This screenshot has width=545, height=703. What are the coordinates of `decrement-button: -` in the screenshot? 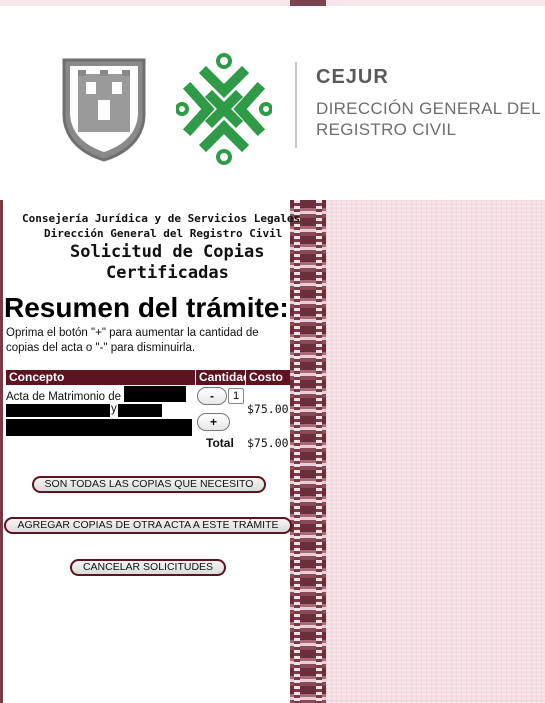 It's located at (212, 396).